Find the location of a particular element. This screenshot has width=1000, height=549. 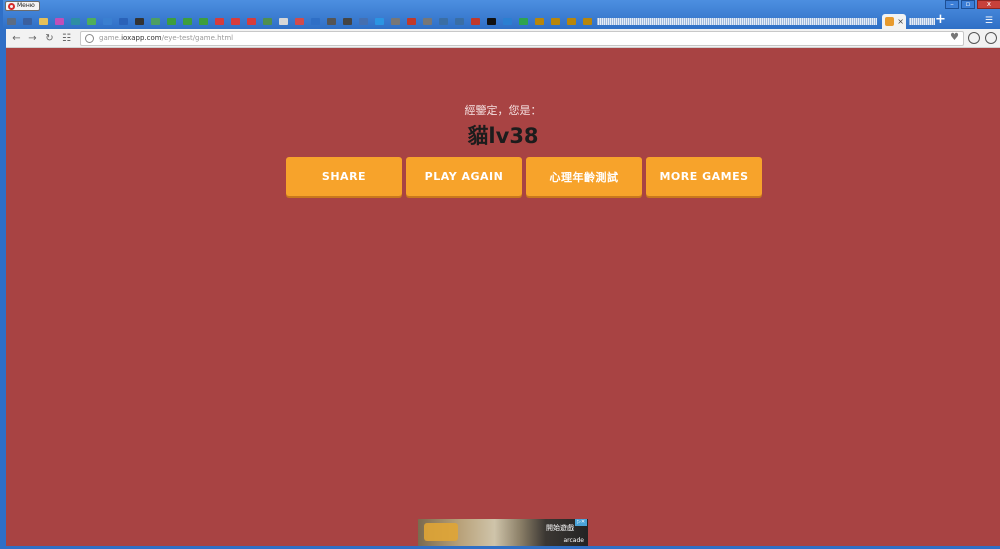

close-window-button: x is located at coordinates (988, 4).